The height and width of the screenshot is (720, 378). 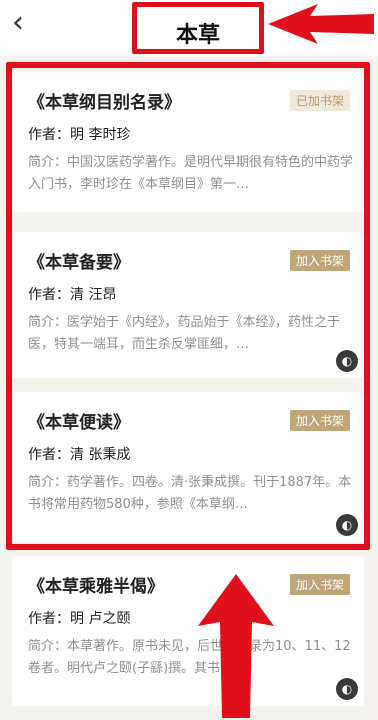 What do you see at coordinates (197, 35) in the screenshot?
I see `page-title: 本草` at bounding box center [197, 35].